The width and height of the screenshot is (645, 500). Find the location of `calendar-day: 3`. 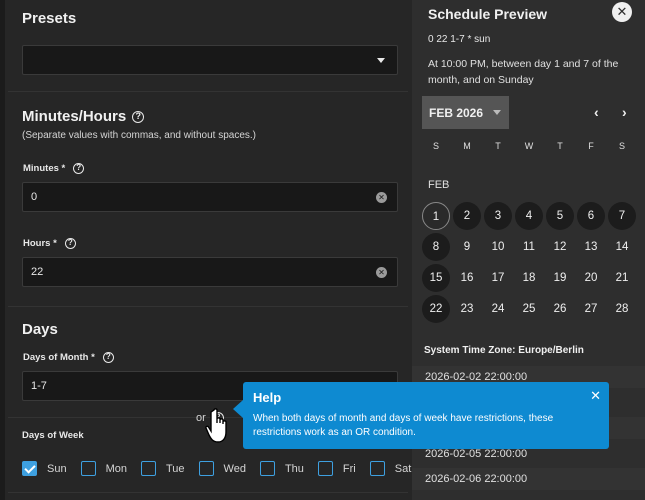

calendar-day: 3 is located at coordinates (498, 216).